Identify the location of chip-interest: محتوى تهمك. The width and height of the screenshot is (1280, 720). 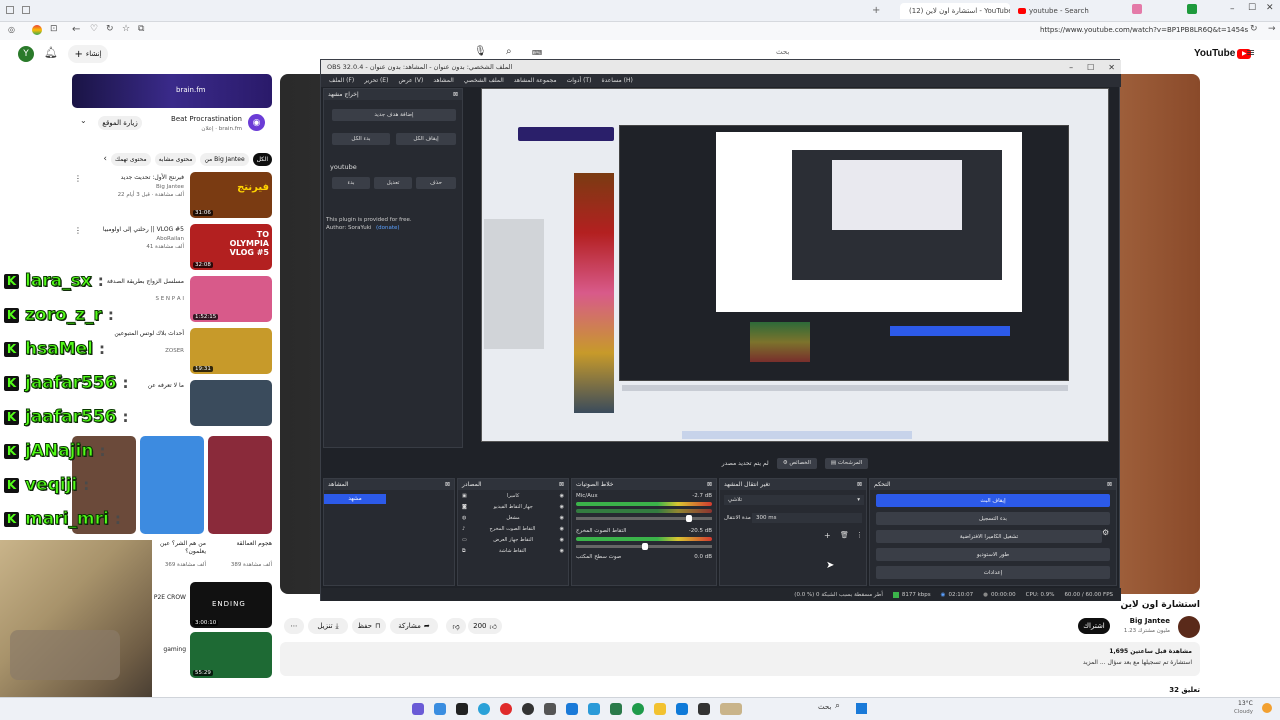
(131, 159).